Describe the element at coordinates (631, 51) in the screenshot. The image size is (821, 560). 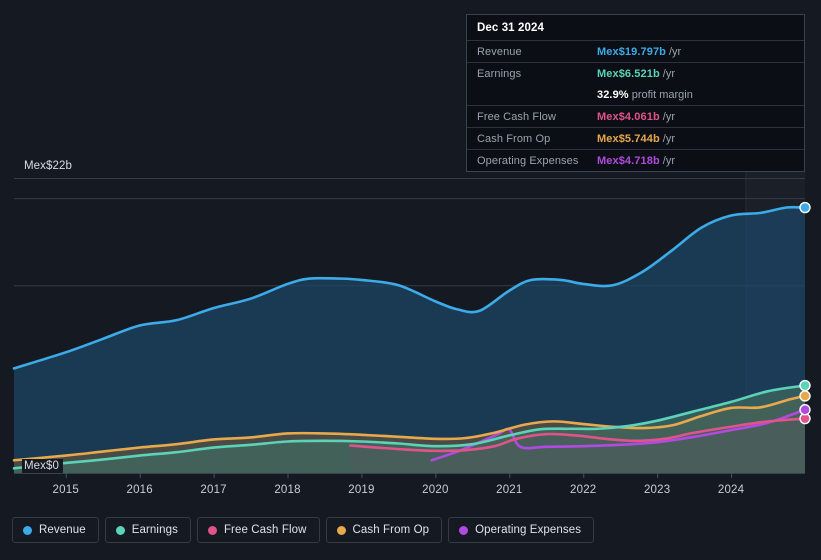
I see `tooltip-value-text: Mex$19.797b` at that location.